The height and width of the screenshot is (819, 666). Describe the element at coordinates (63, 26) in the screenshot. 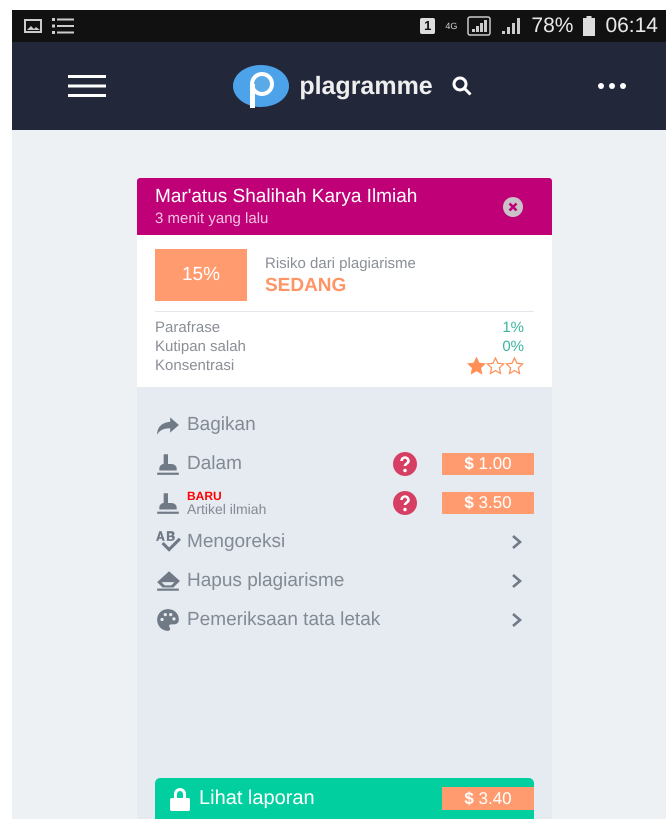

I see `list-icon` at that location.